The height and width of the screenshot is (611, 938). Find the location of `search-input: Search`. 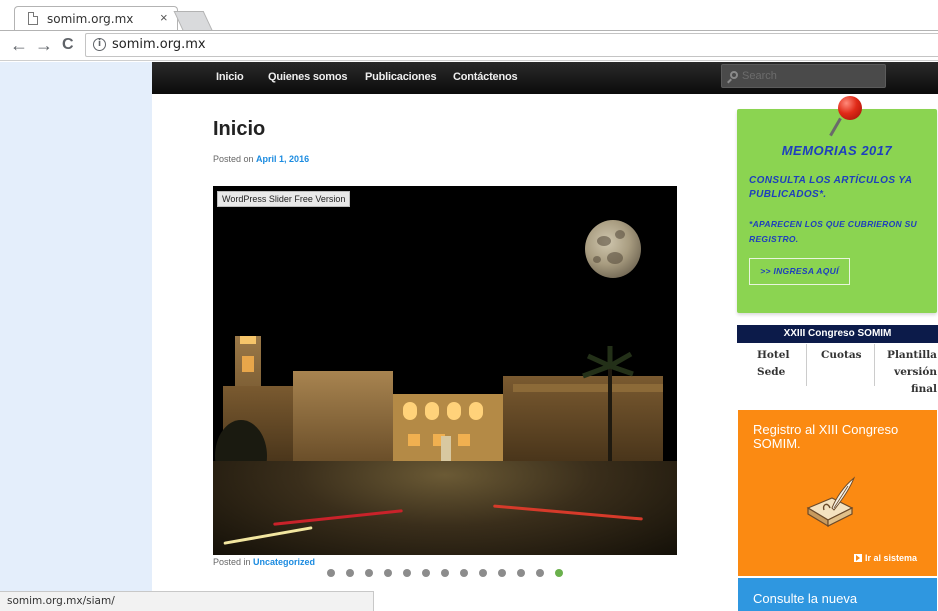

search-input: Search is located at coordinates (803, 76).